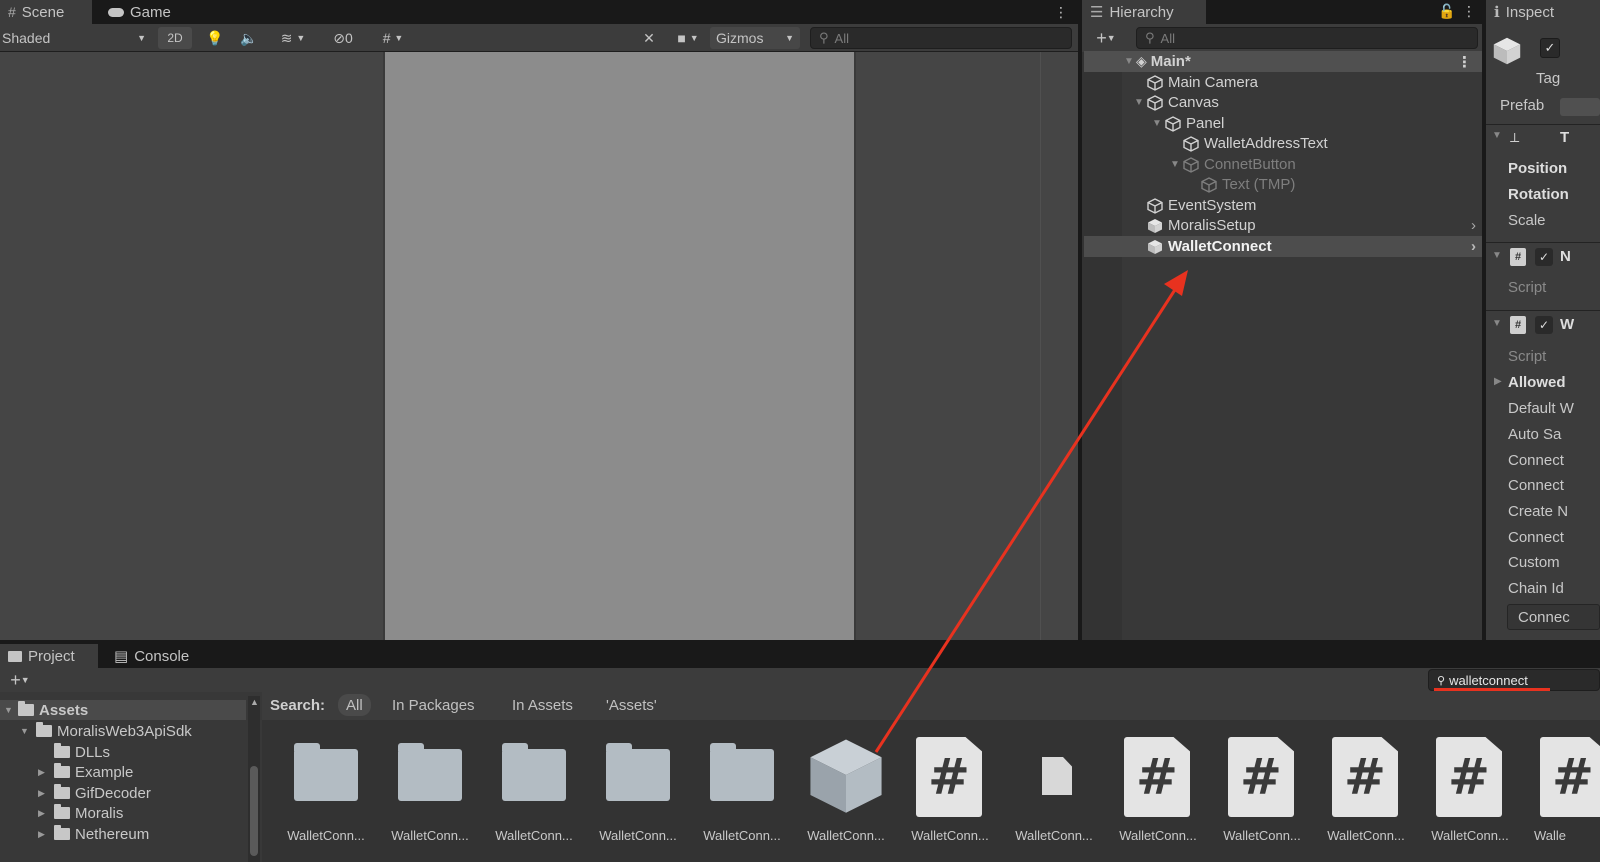  What do you see at coordinates (348, 38) in the screenshot?
I see `hidden-count: 0` at bounding box center [348, 38].